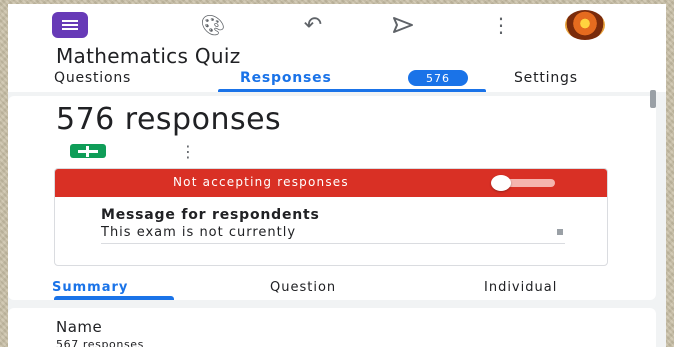 This screenshot has height=347, width=674. What do you see at coordinates (70, 25) in the screenshot?
I see `forms-logo-icon` at bounding box center [70, 25].